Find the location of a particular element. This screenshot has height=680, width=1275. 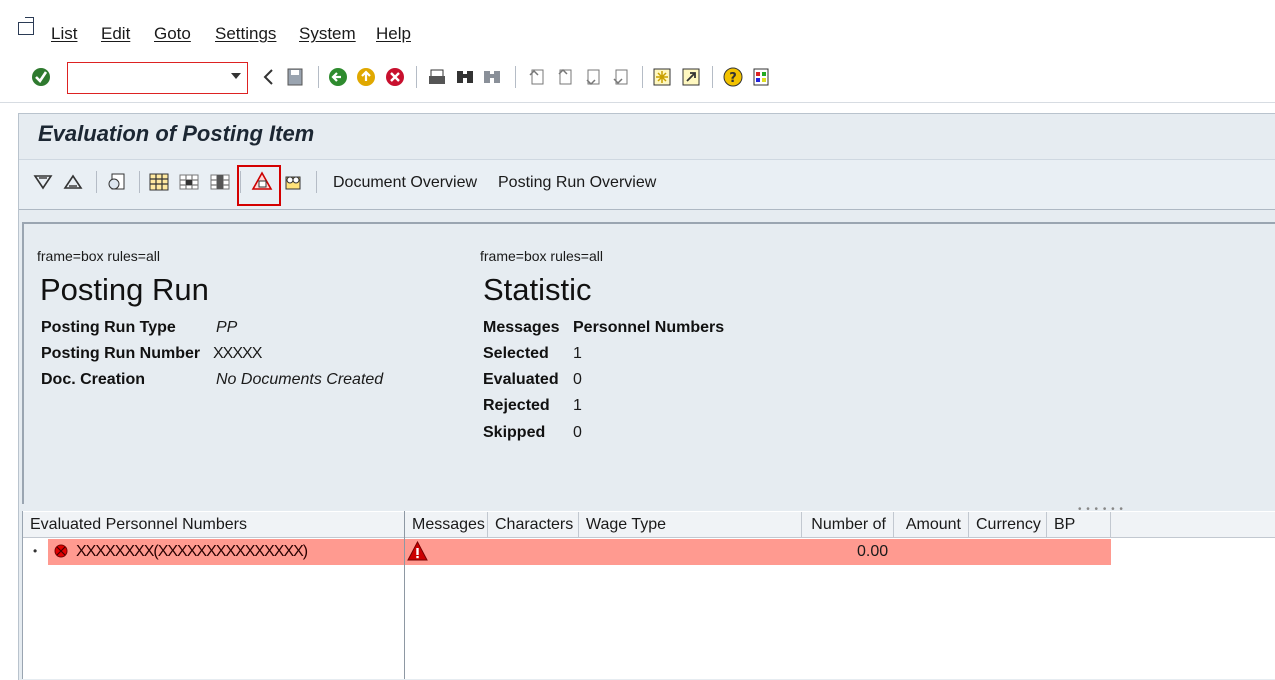

table-row-details is located at coordinates (758, 552).